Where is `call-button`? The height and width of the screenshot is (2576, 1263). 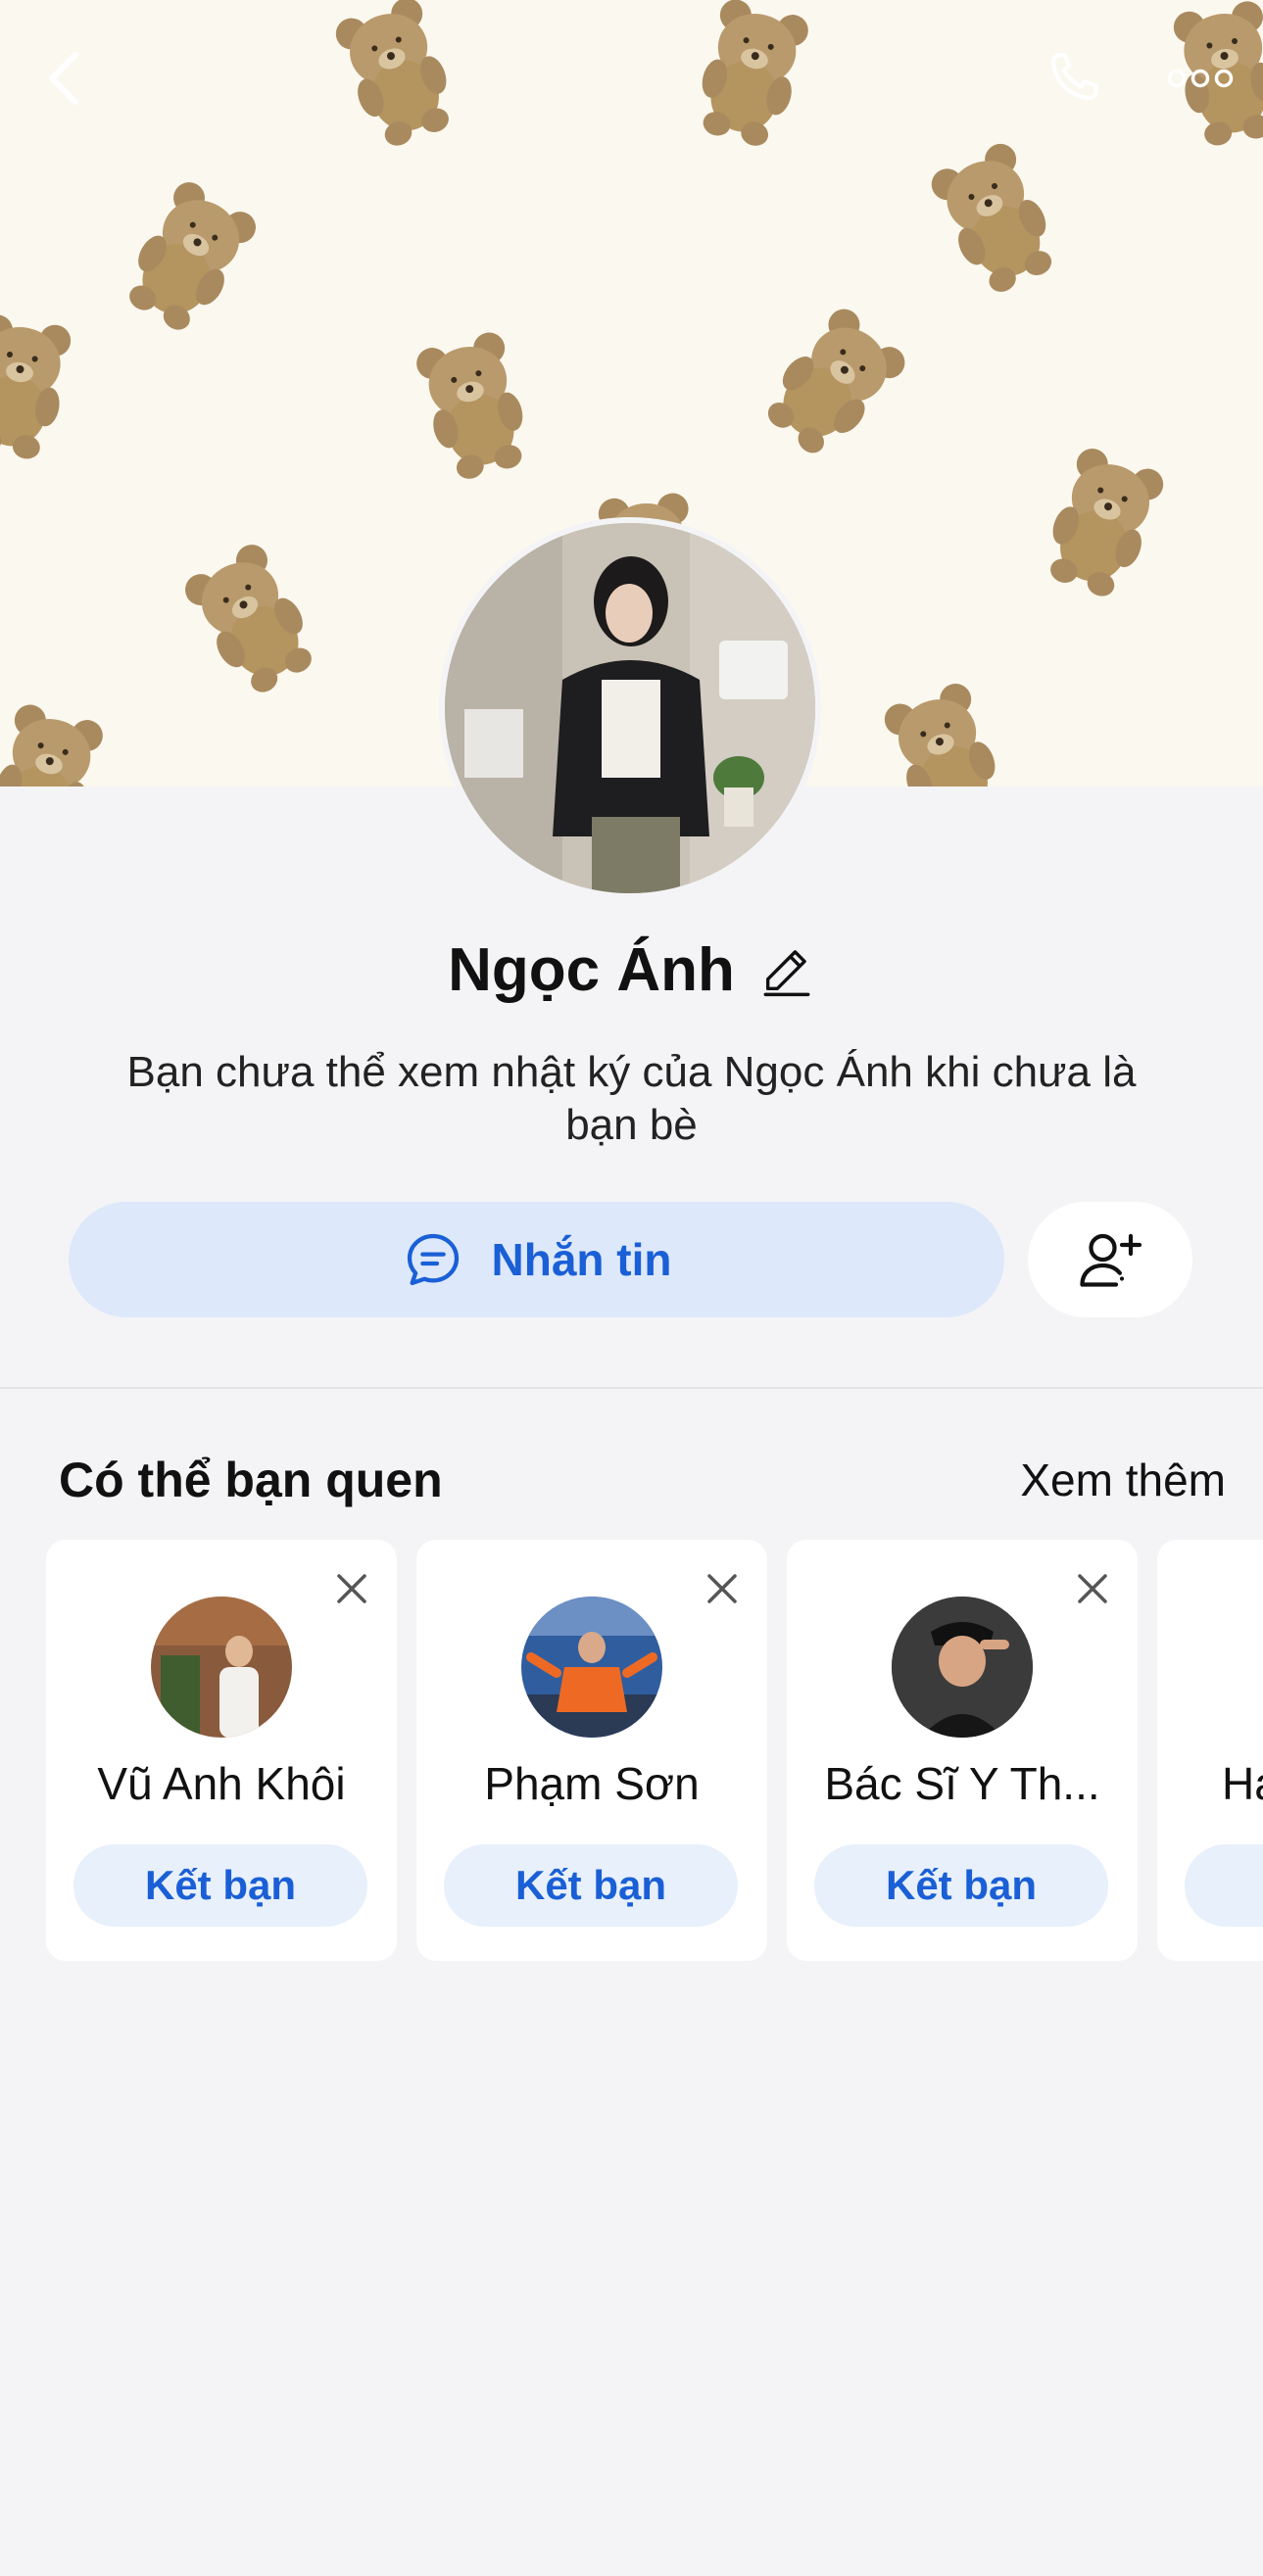 call-button is located at coordinates (1073, 78).